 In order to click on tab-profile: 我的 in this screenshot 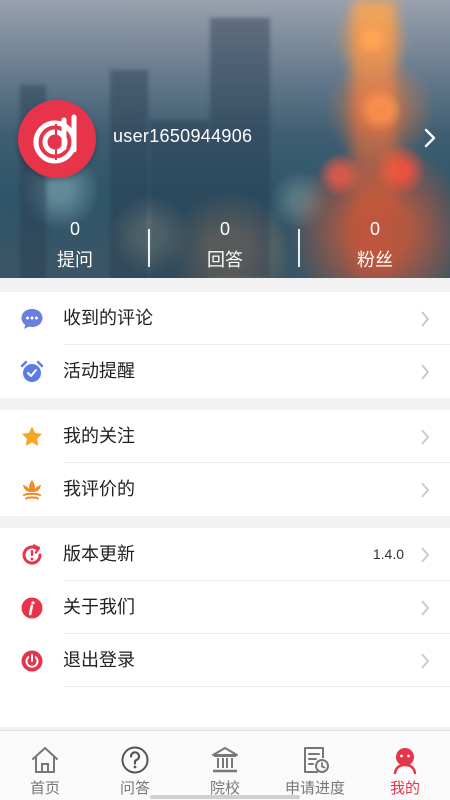, I will do `click(405, 765)`.